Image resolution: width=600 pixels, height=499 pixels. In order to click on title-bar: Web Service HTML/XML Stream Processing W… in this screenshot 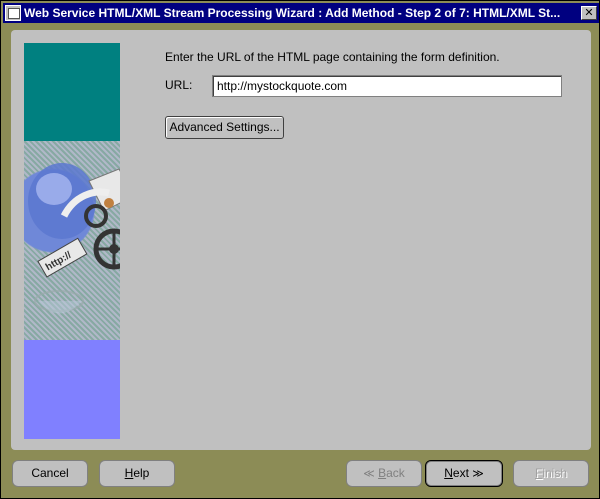, I will do `click(301, 13)`.